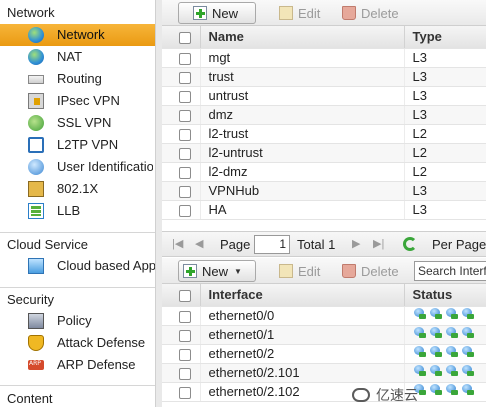 This screenshot has height=407, width=486. I want to click on table-row: ethernet0/1, so click(324, 335).